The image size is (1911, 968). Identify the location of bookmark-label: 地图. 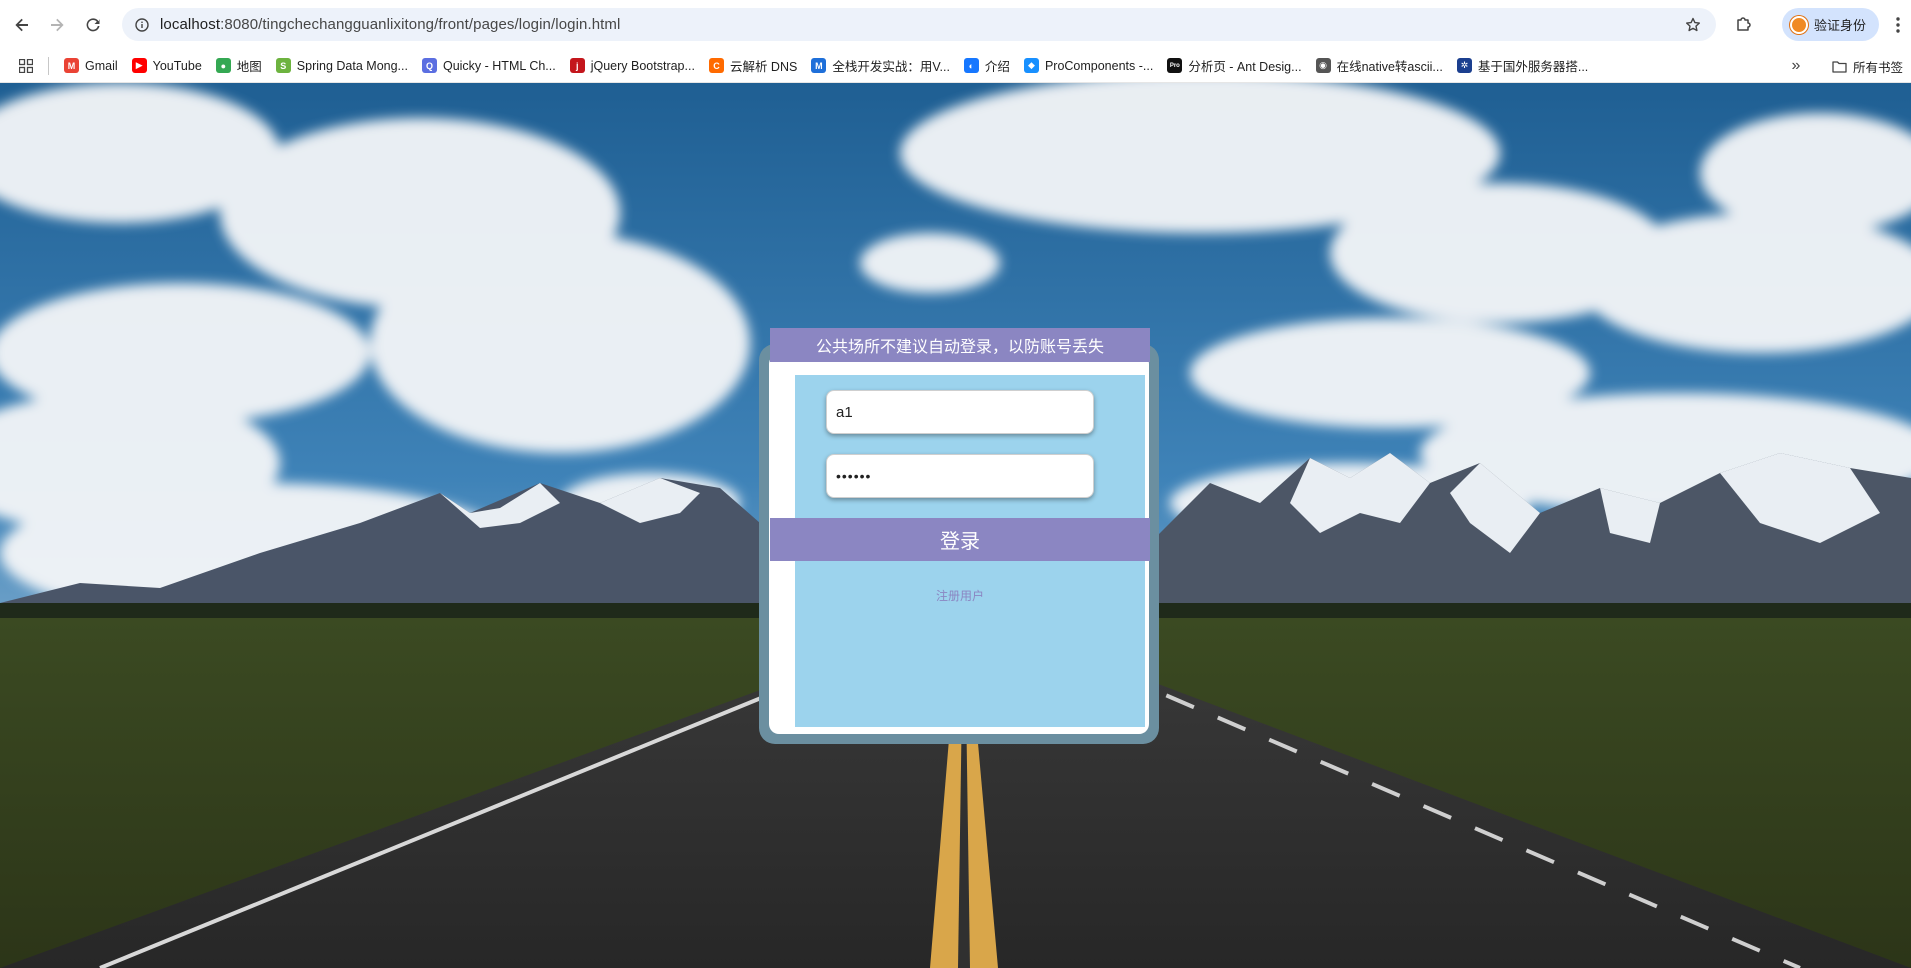
(249, 67).